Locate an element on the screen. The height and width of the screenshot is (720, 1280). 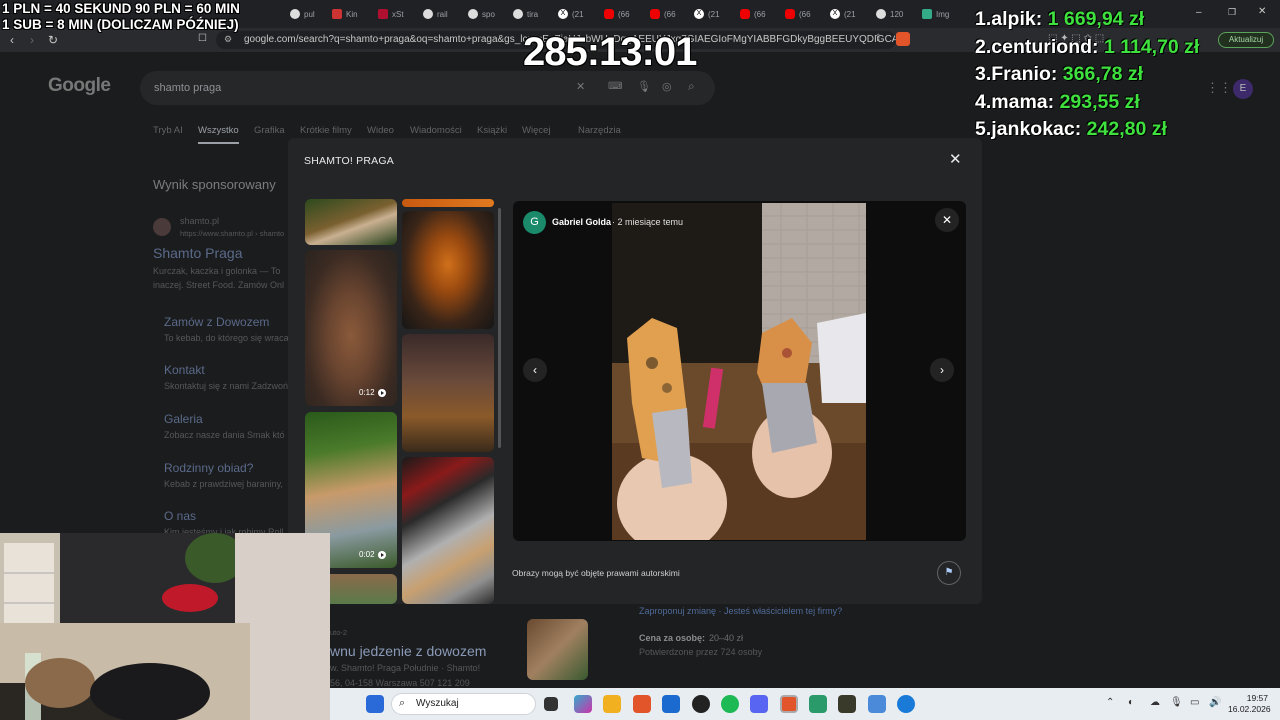
tab-more: Więcej is located at coordinates (536, 130).